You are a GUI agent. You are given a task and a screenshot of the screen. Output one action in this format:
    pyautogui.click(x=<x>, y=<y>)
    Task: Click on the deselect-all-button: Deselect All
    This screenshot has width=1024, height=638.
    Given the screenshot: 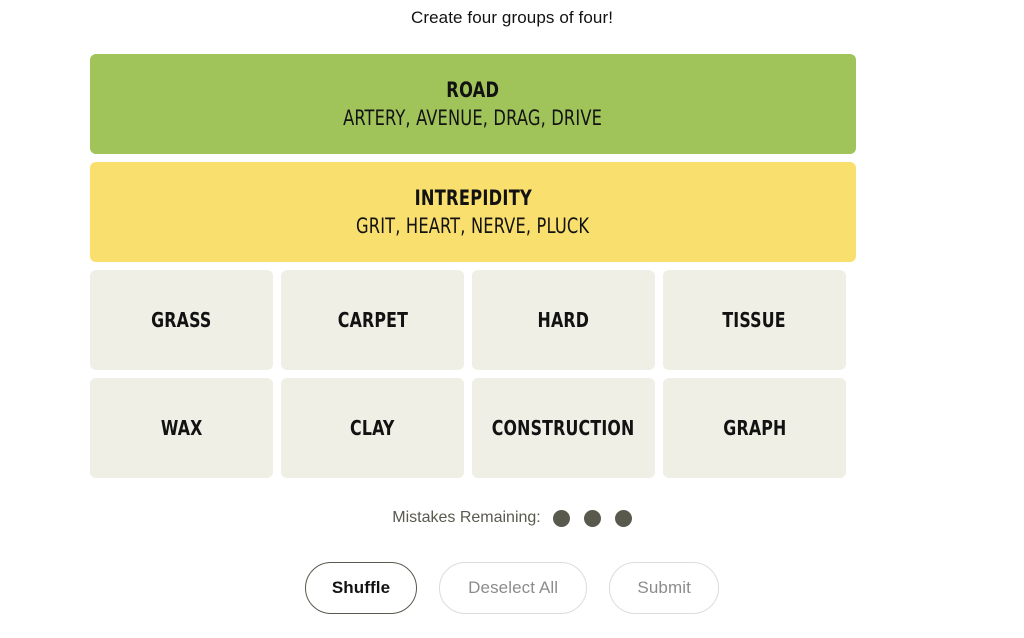 What is the action you would take?
    pyautogui.click(x=513, y=588)
    